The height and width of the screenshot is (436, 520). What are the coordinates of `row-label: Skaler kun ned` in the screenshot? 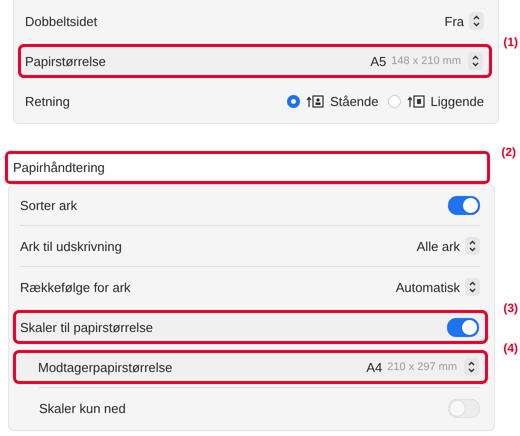 It's located at (82, 408).